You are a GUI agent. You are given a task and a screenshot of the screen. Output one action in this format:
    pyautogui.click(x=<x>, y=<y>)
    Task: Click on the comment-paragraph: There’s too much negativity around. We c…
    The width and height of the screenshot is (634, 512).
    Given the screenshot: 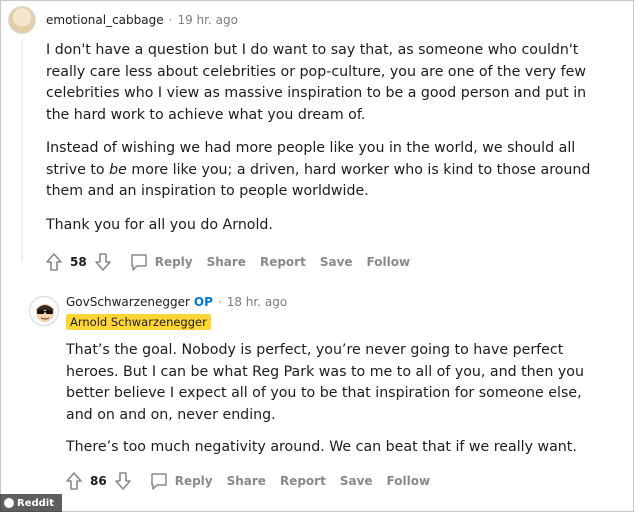 What is the action you would take?
    pyautogui.click(x=321, y=447)
    